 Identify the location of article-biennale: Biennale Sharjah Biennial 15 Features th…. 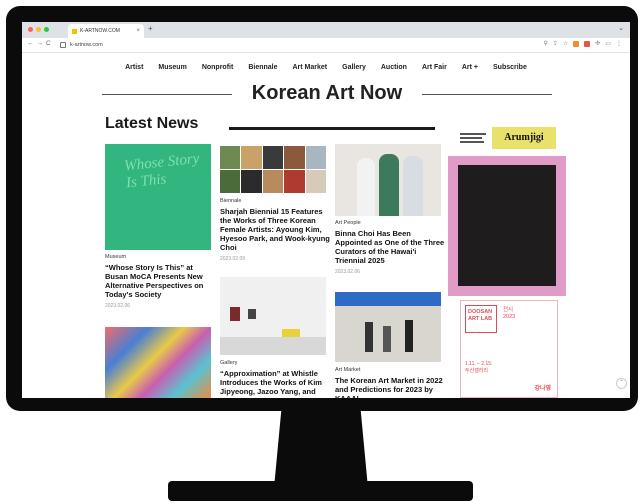
(275, 230).